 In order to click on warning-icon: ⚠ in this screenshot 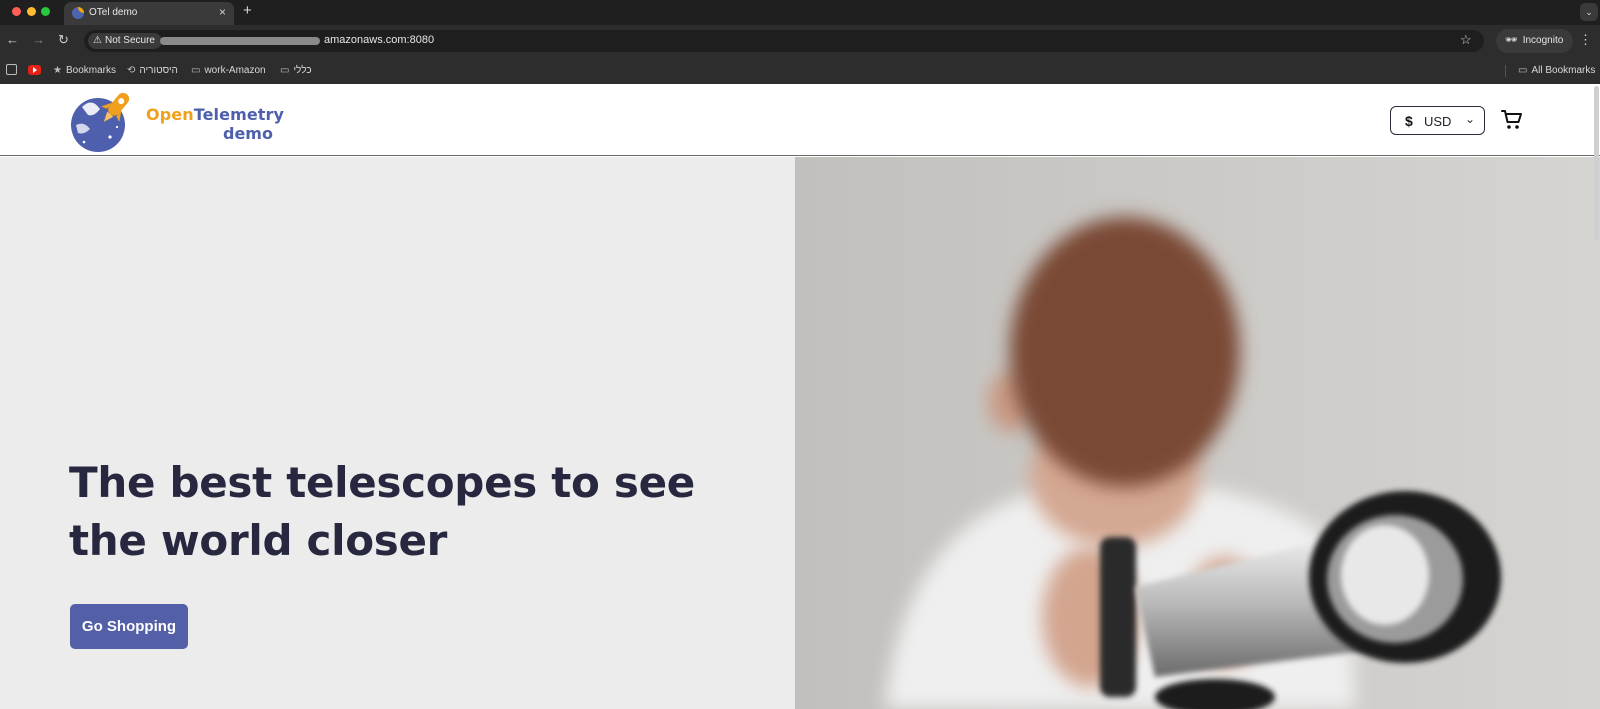, I will do `click(97, 40)`.